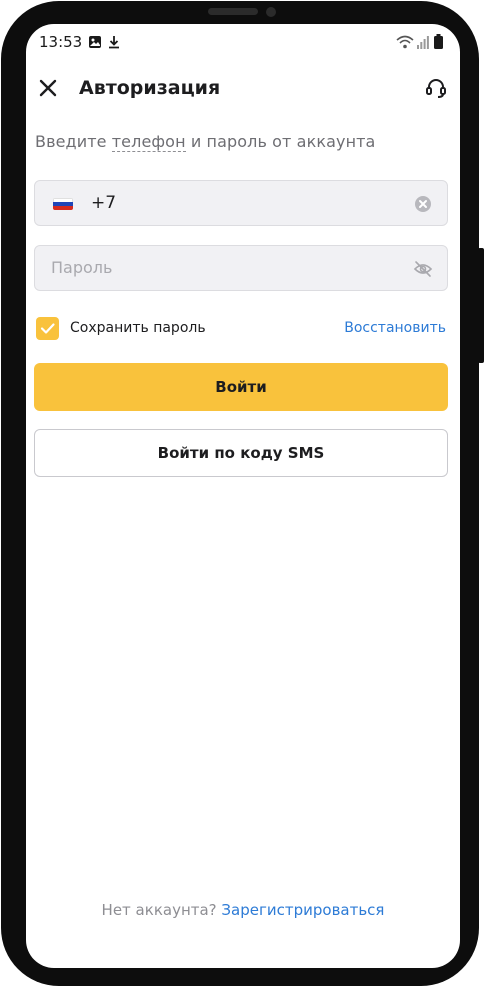 The height and width of the screenshot is (989, 484). What do you see at coordinates (63, 204) in the screenshot?
I see `russia-flag-icon` at bounding box center [63, 204].